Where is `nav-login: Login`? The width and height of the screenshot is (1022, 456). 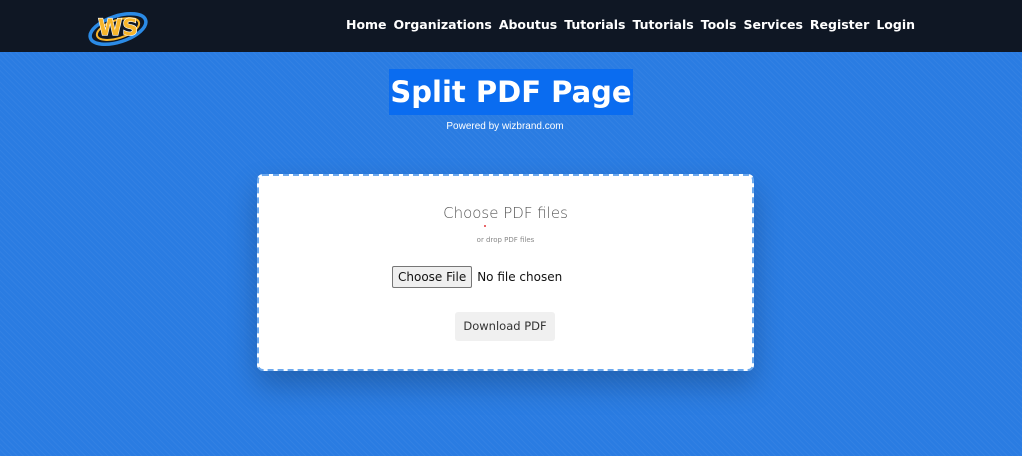 nav-login: Login is located at coordinates (895, 24).